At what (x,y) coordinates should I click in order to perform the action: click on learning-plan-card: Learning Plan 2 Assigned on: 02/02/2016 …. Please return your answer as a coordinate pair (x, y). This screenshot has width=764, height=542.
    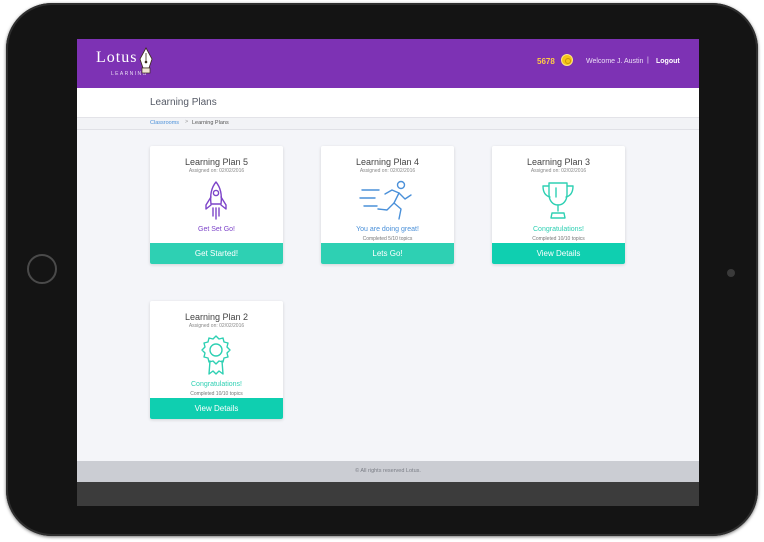
    Looking at the image, I should click on (216, 360).